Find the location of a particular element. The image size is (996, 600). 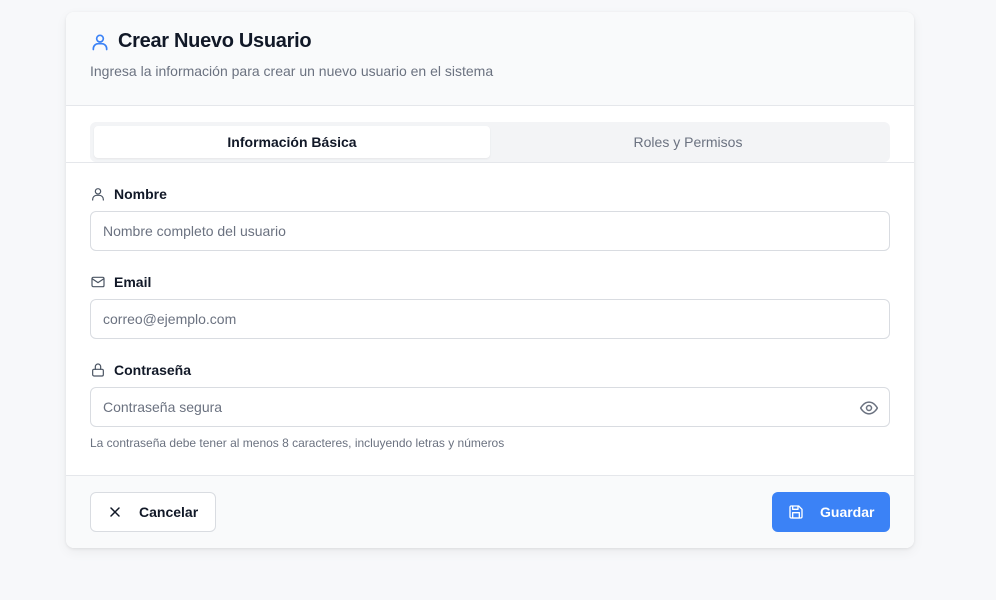

email-input is located at coordinates (490, 319).